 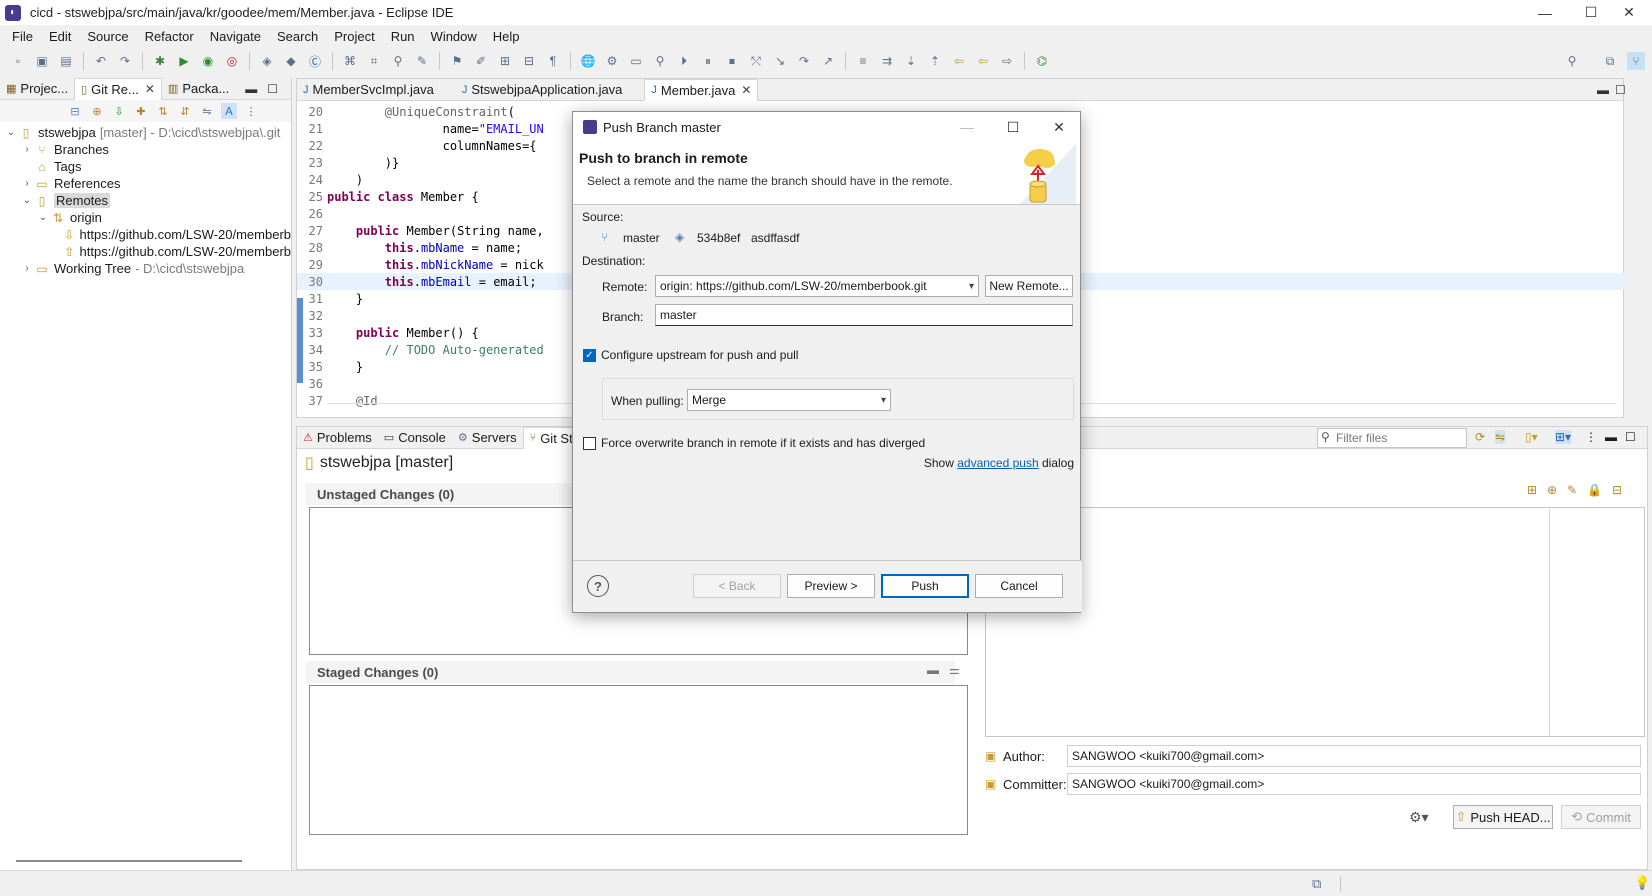 What do you see at coordinates (598, 586) in the screenshot?
I see `help-icon: ?` at bounding box center [598, 586].